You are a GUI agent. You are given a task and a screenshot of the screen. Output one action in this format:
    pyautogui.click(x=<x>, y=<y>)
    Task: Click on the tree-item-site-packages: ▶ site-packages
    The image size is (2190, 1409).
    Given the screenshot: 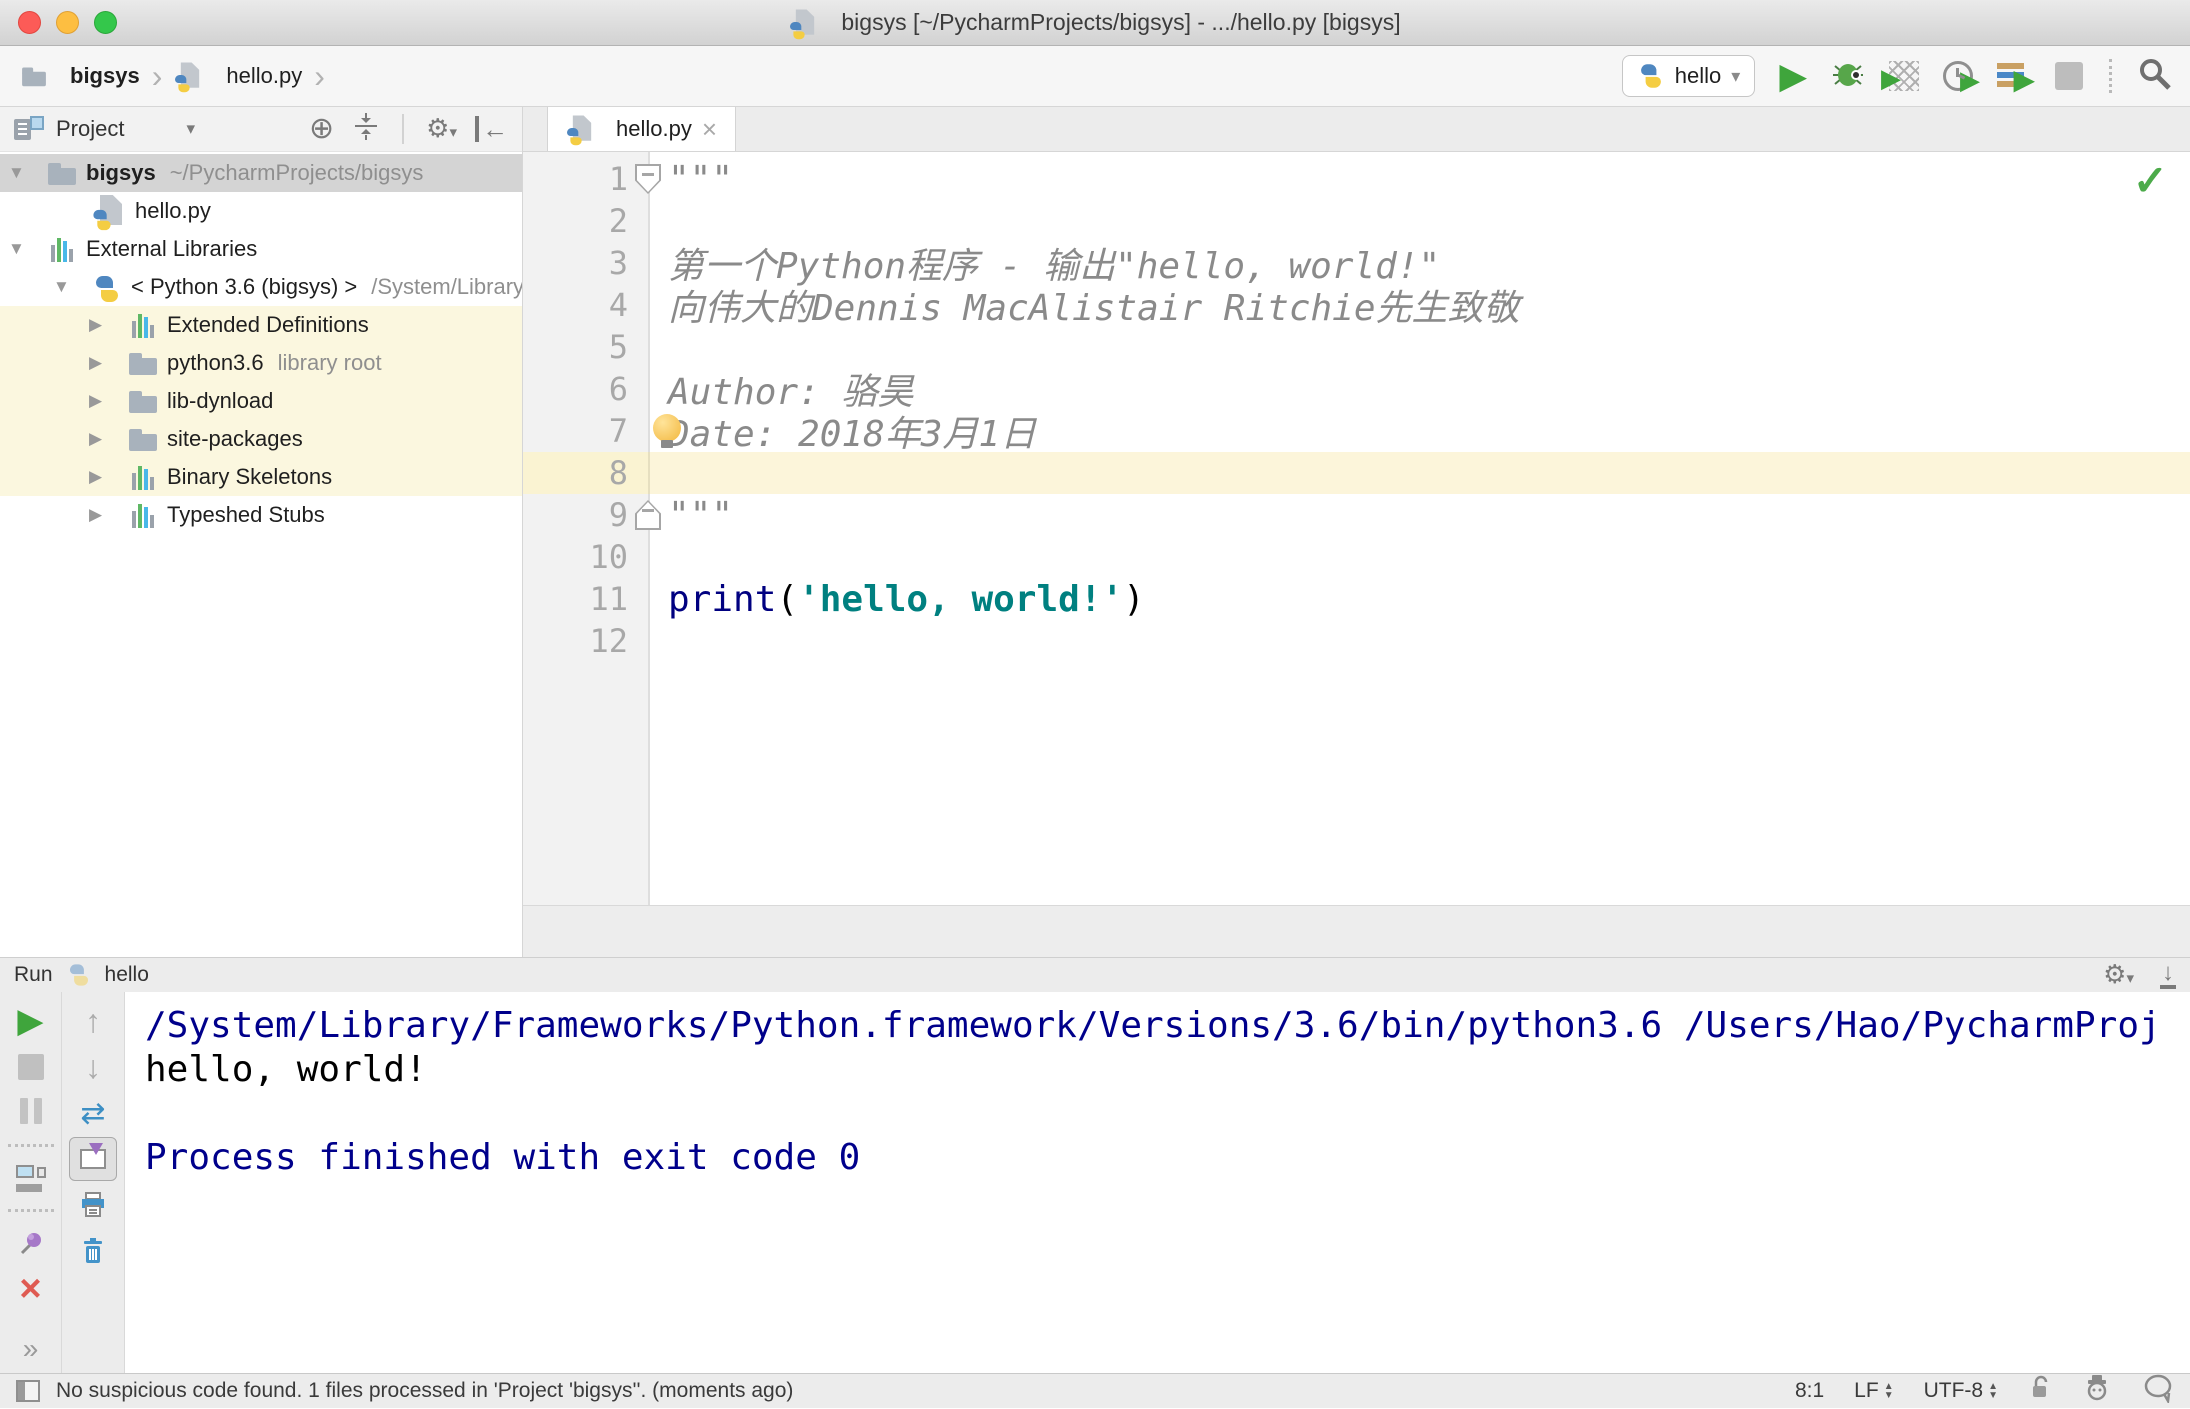 What is the action you would take?
    pyautogui.click(x=261, y=439)
    